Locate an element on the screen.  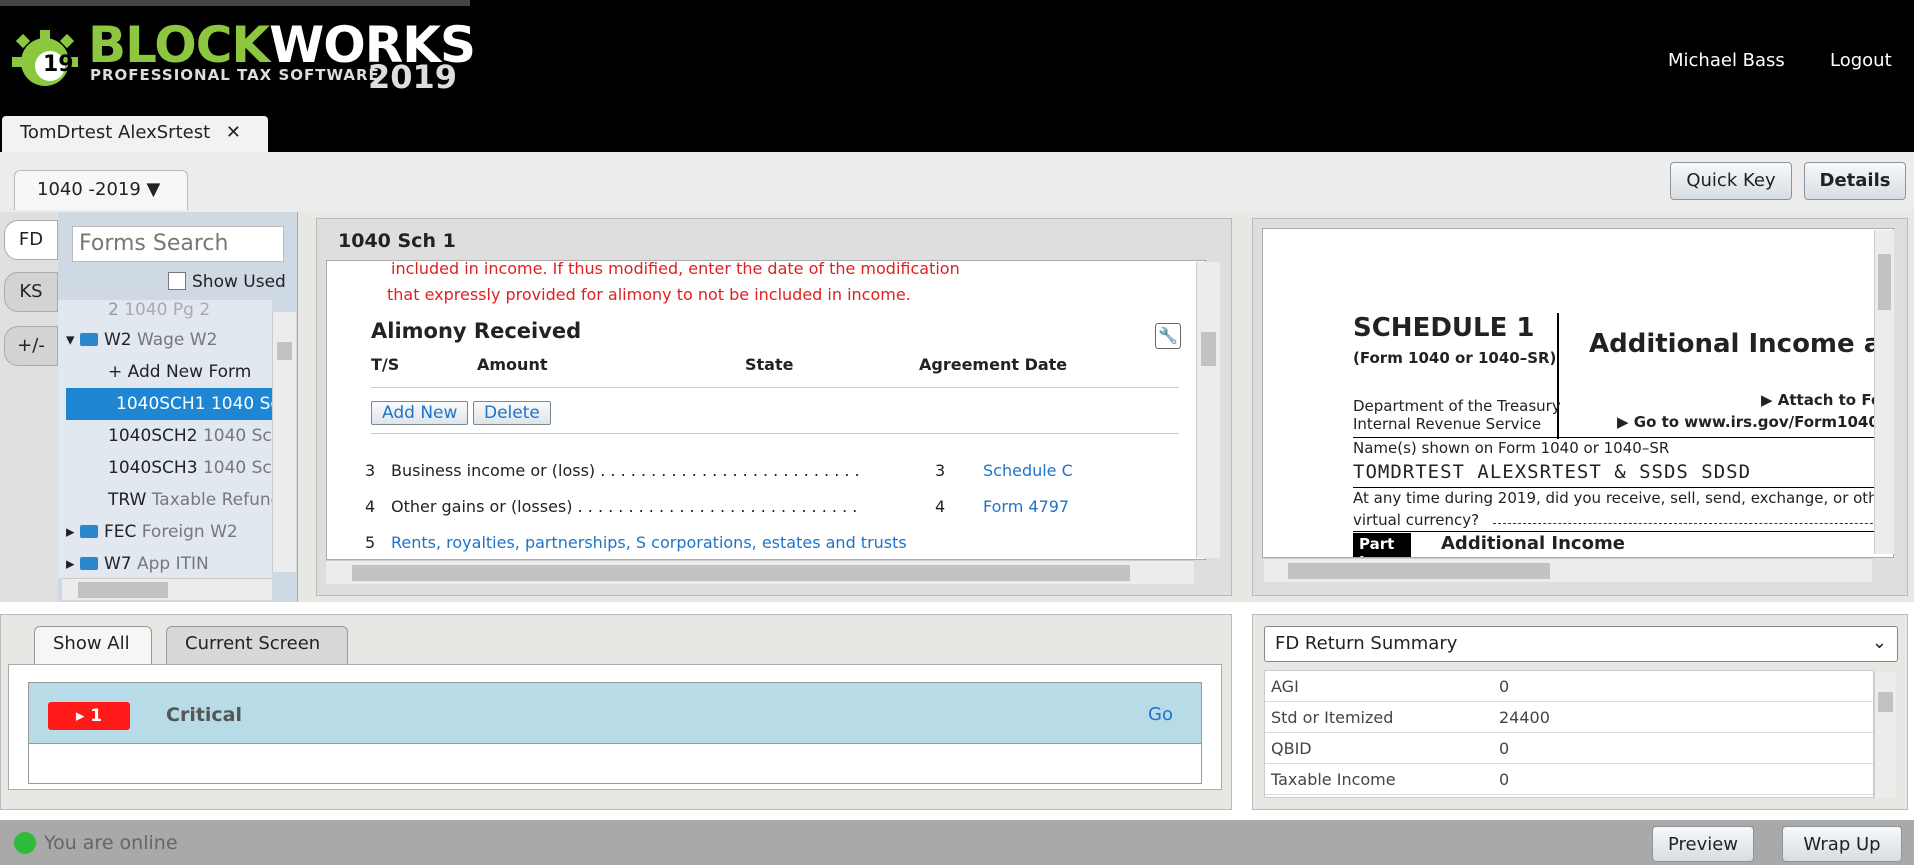
show-used-checkbox: Show Used is located at coordinates (227, 282).